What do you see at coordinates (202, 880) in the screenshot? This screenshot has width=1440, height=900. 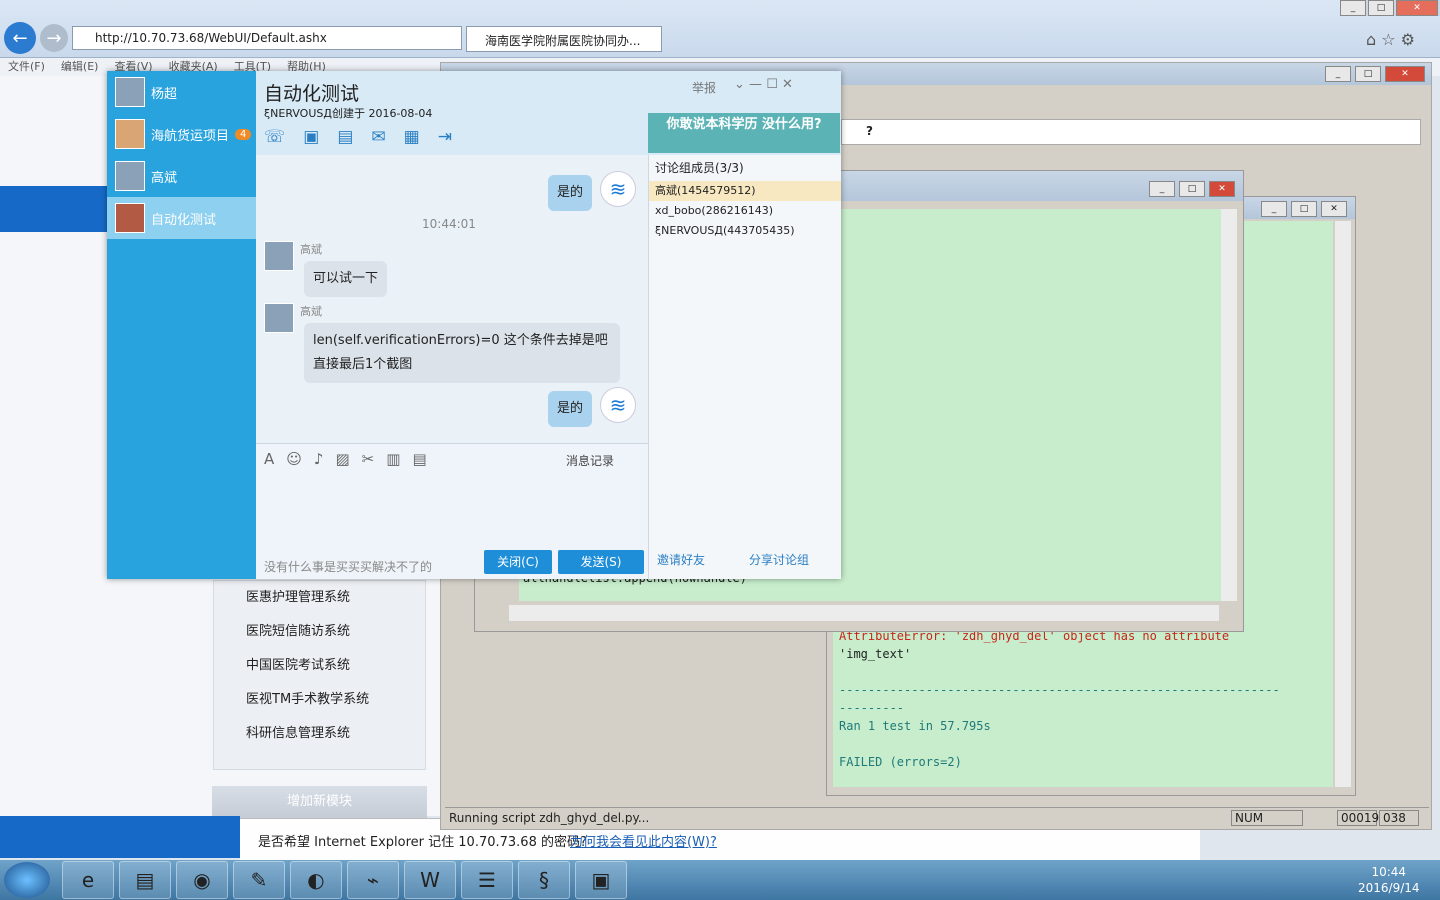 I see `chrome-icon: ◉` at bounding box center [202, 880].